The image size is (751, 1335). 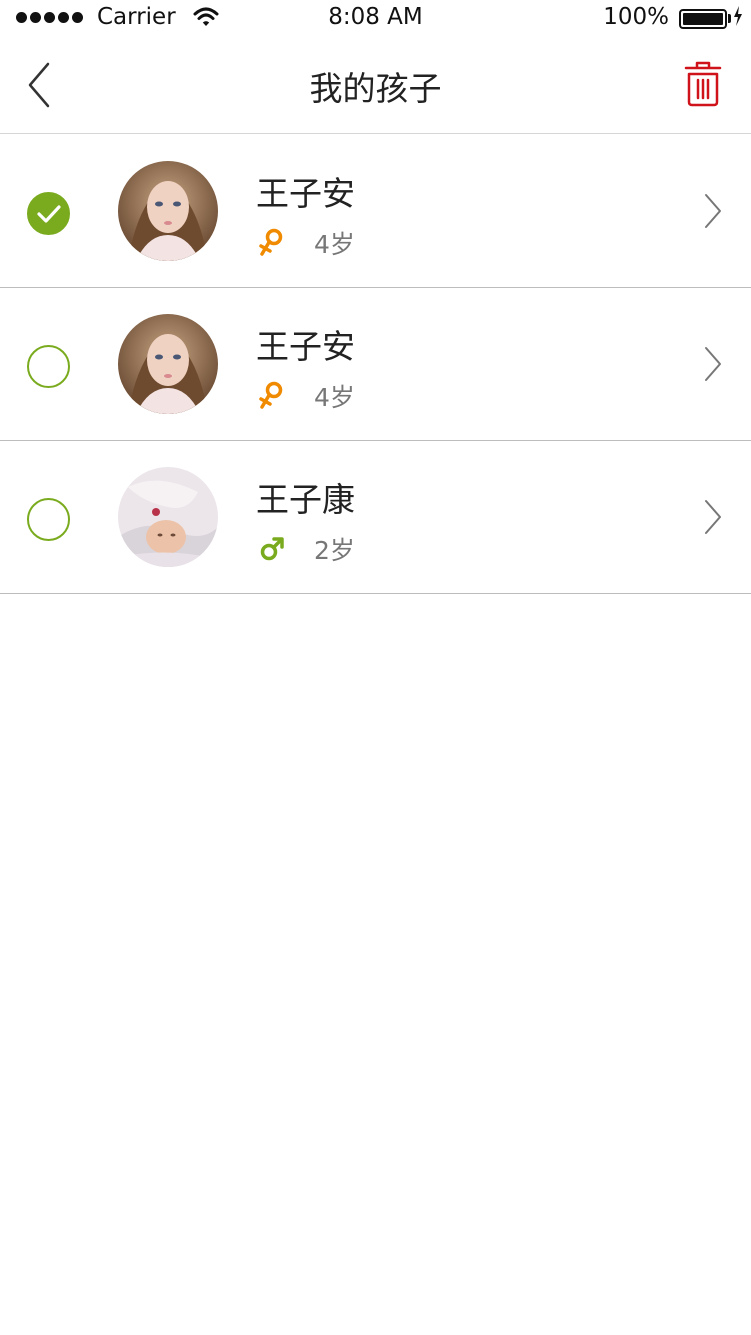 I want to click on checkmark-icon, so click(x=49, y=214).